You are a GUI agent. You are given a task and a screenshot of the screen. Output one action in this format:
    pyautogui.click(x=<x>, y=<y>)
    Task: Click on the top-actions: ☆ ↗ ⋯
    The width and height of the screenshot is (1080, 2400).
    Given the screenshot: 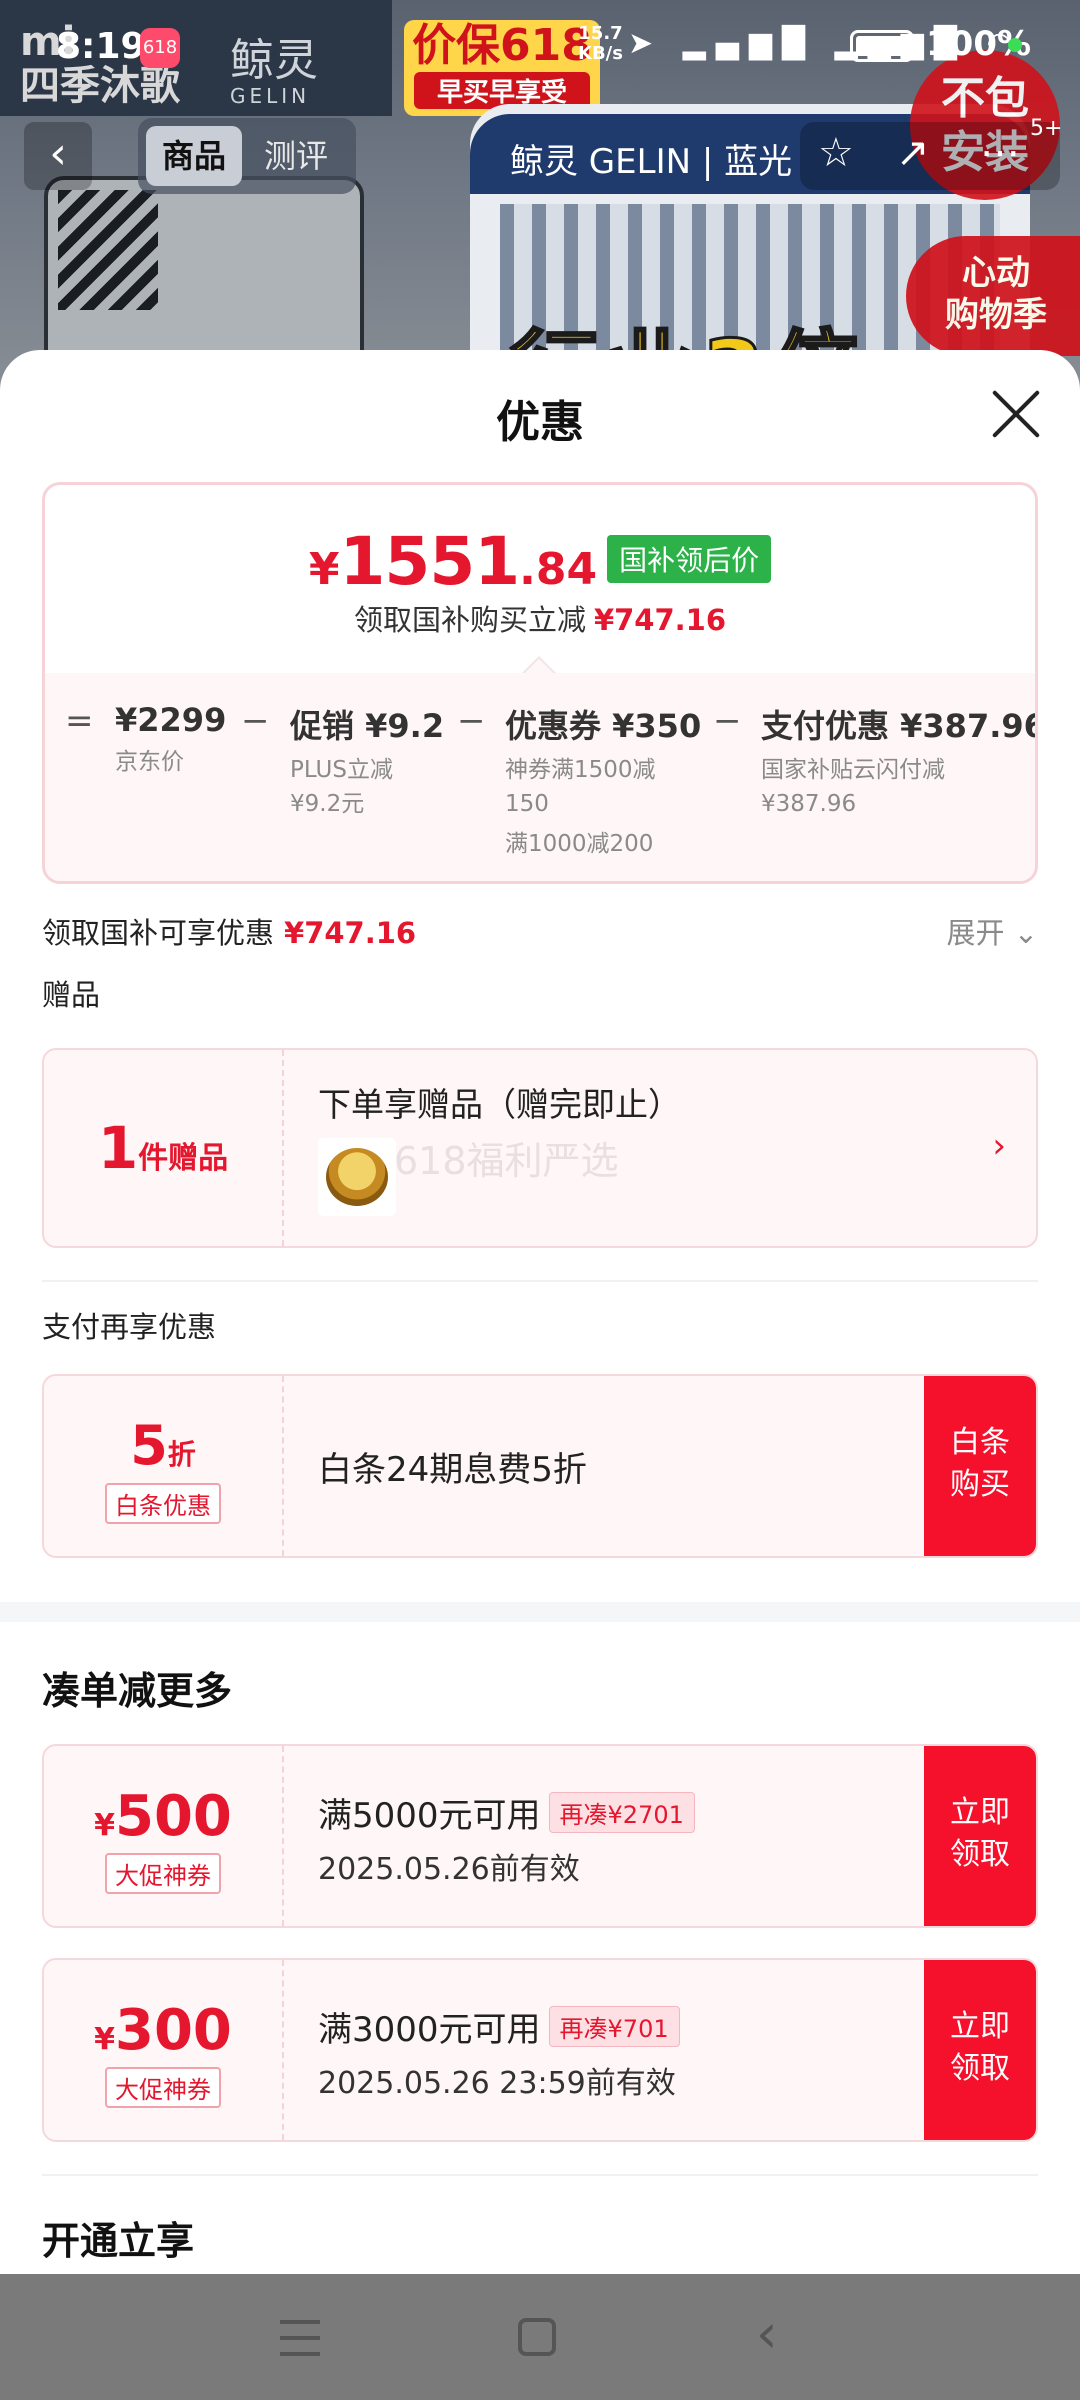 What is the action you would take?
    pyautogui.click(x=930, y=156)
    